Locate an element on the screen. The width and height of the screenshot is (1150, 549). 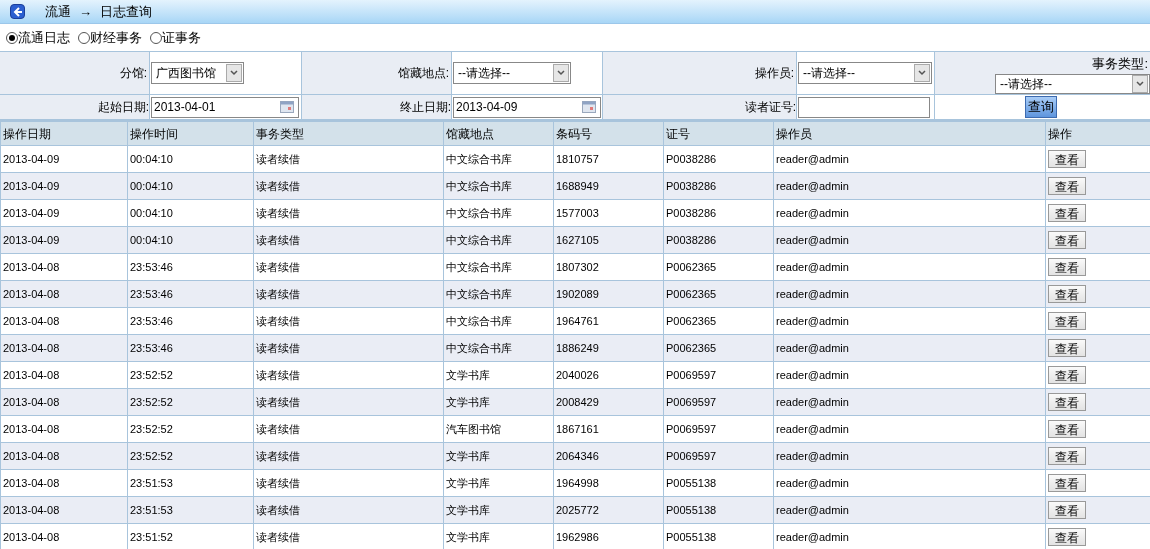
column-header: 操作 is located at coordinates (1097, 133).